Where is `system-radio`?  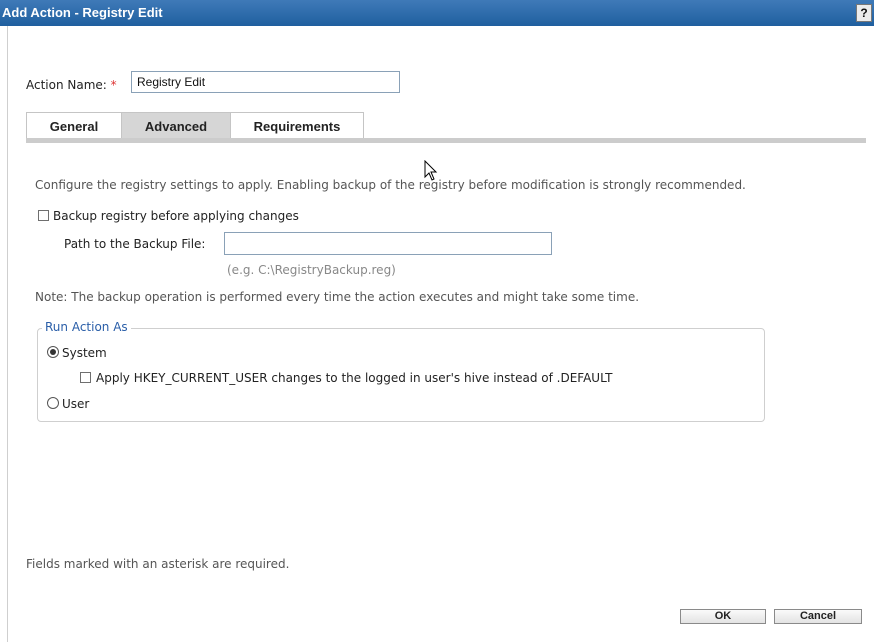 system-radio is located at coordinates (53, 352).